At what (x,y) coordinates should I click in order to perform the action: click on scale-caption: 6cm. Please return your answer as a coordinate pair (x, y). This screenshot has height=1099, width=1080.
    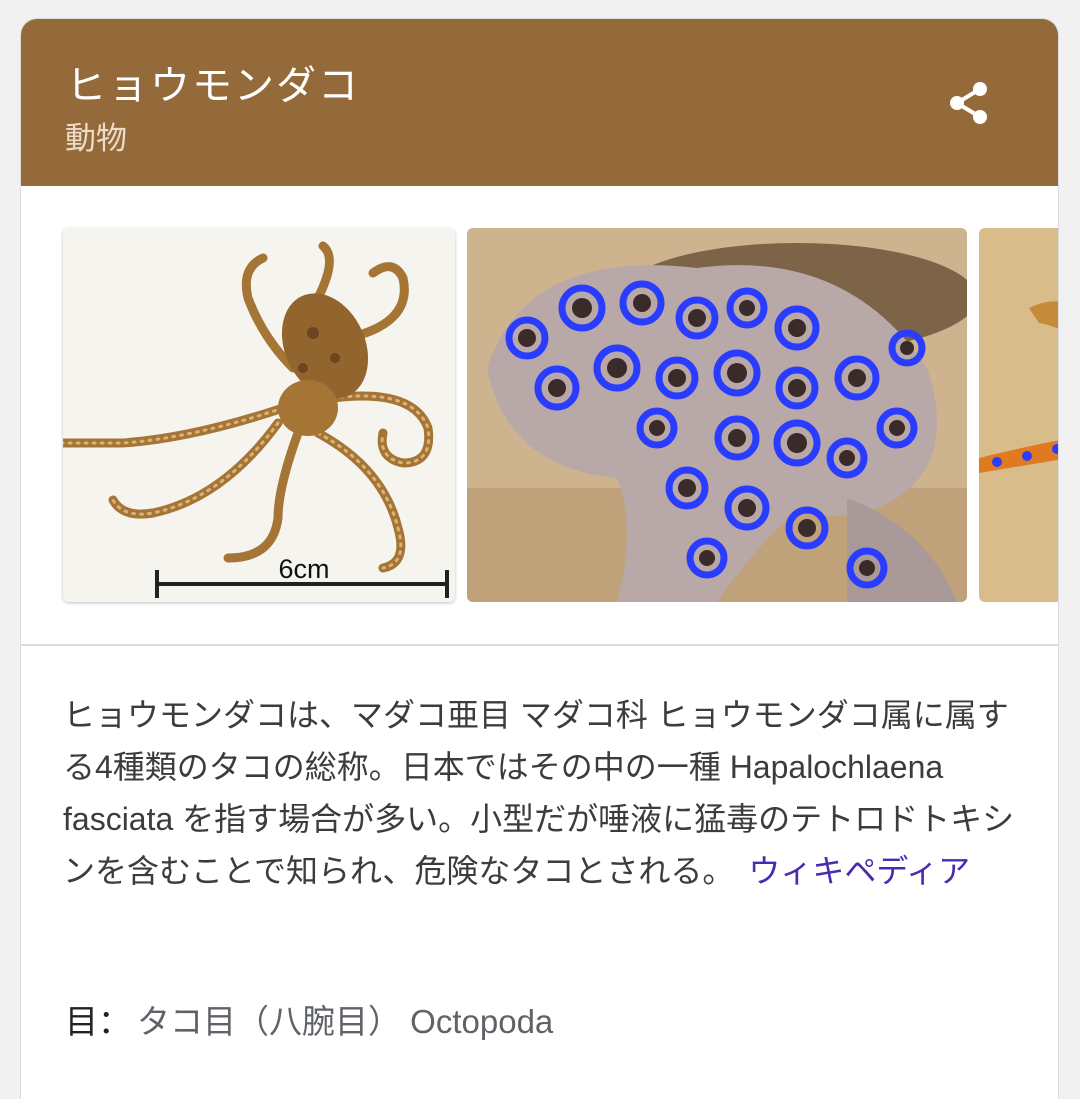
    Looking at the image, I should click on (303, 569).